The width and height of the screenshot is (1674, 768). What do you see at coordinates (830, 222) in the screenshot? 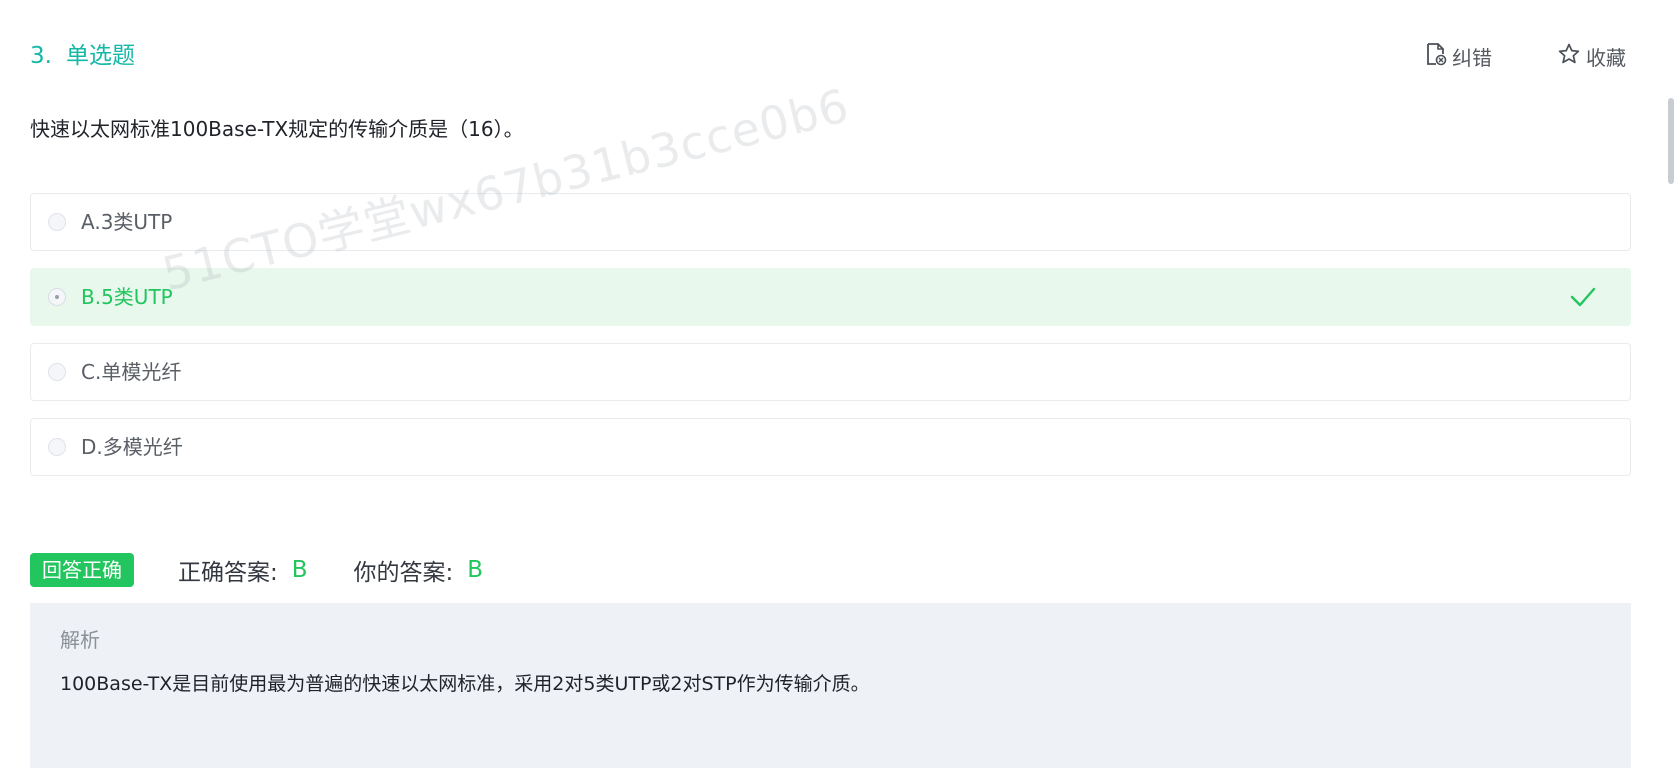
I see `option-a: A.3类UTP` at bounding box center [830, 222].